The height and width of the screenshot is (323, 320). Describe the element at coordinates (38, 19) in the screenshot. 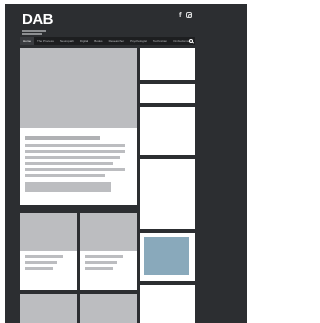

I see `site-logo: DAB` at that location.